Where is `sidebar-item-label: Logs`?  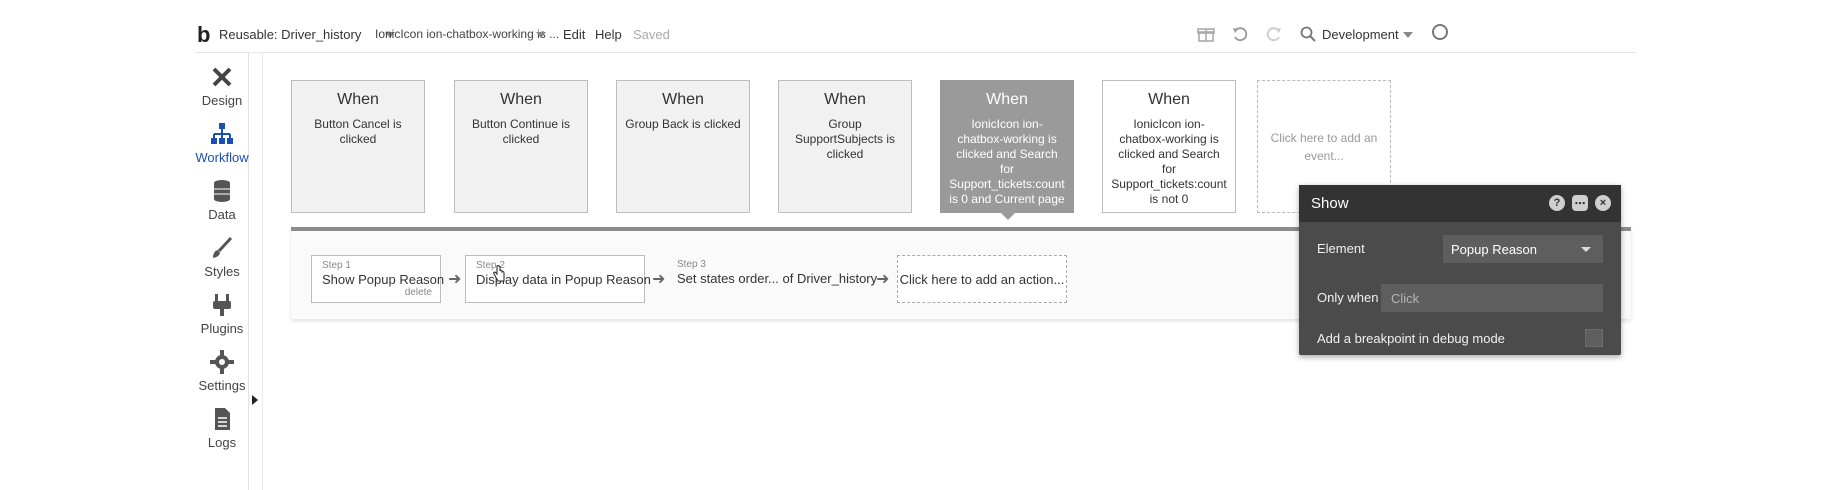
sidebar-item-label: Logs is located at coordinates (222, 442).